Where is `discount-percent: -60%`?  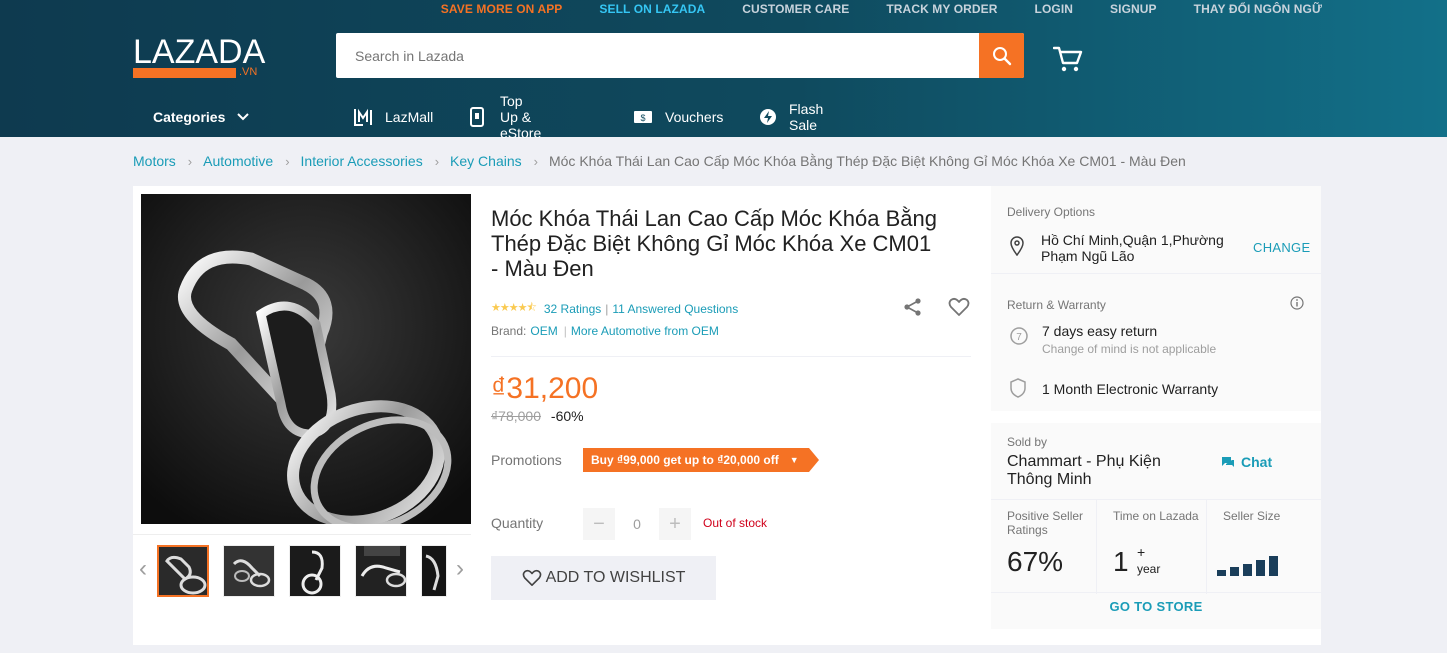
discount-percent: -60% is located at coordinates (567, 416).